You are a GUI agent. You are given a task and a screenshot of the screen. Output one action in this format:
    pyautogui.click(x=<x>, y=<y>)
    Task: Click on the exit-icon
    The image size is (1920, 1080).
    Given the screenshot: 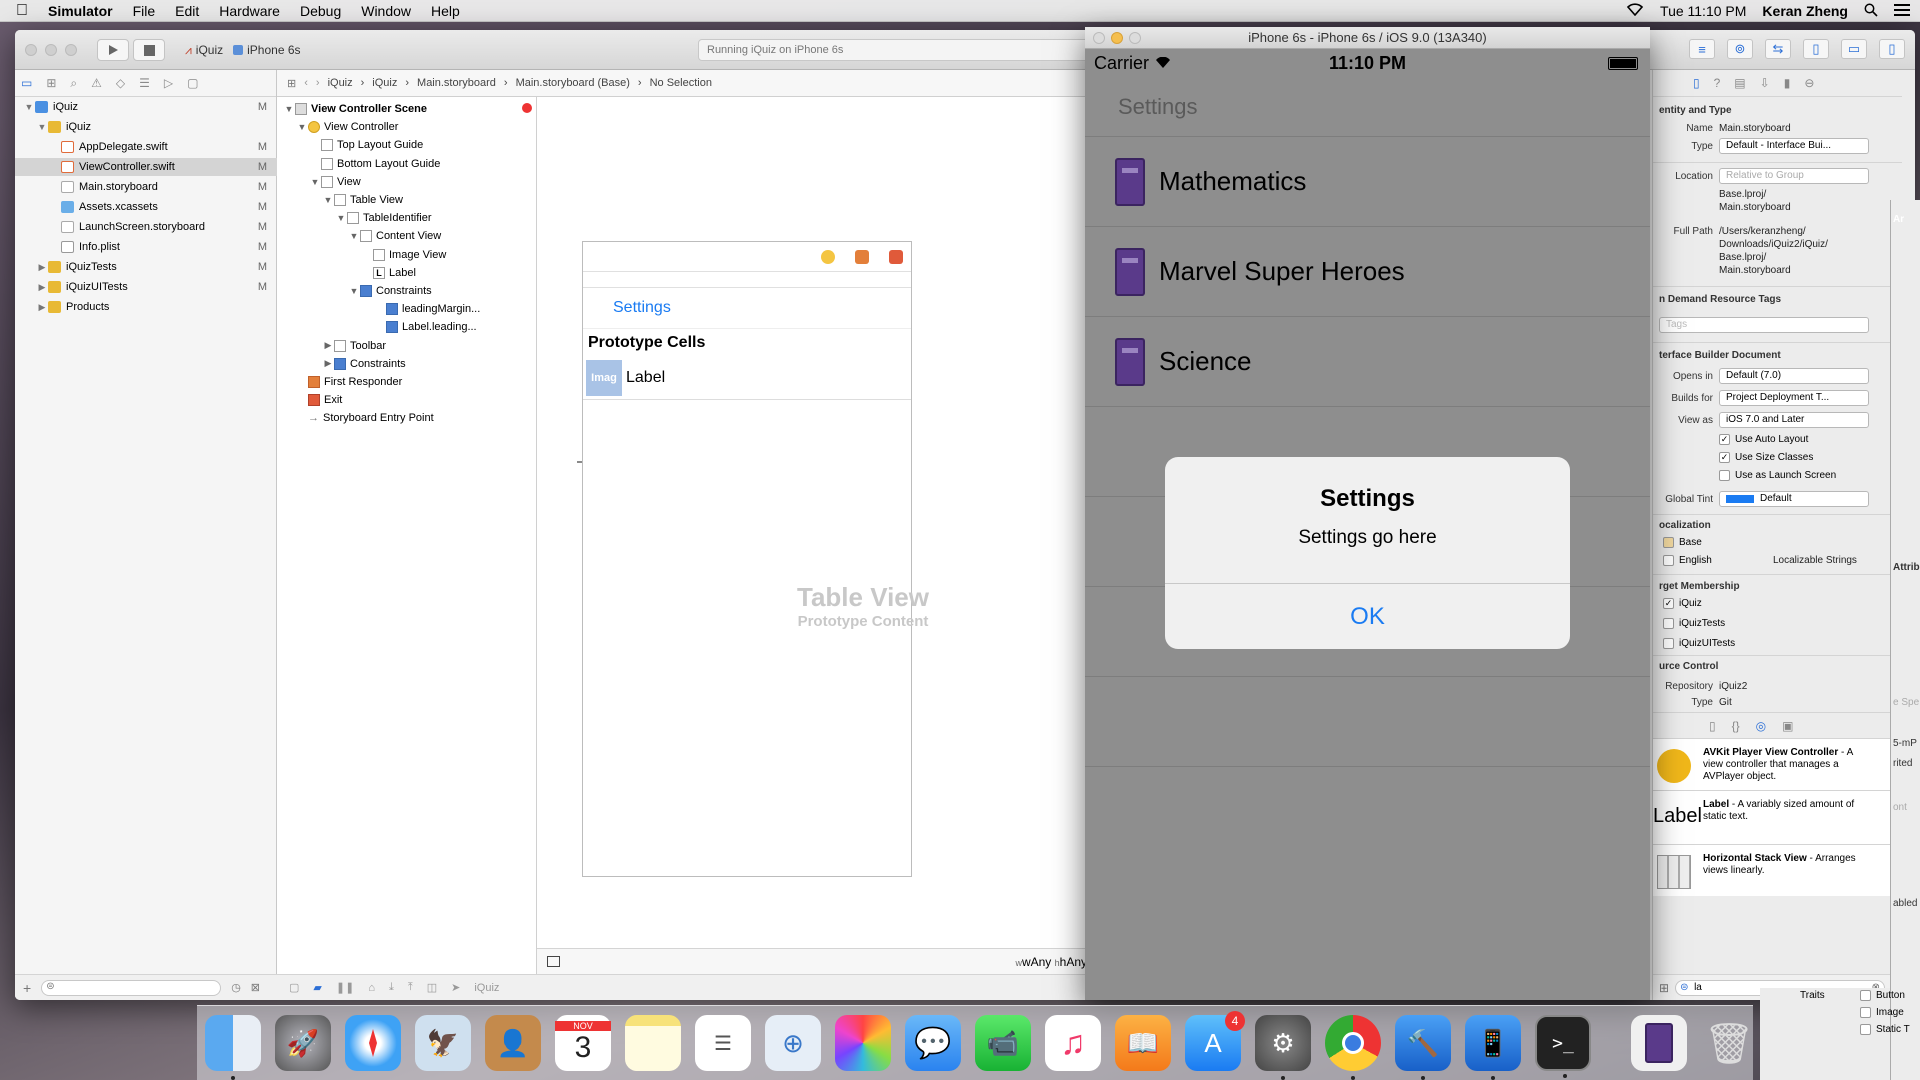 What is the action you would take?
    pyautogui.click(x=896, y=256)
    